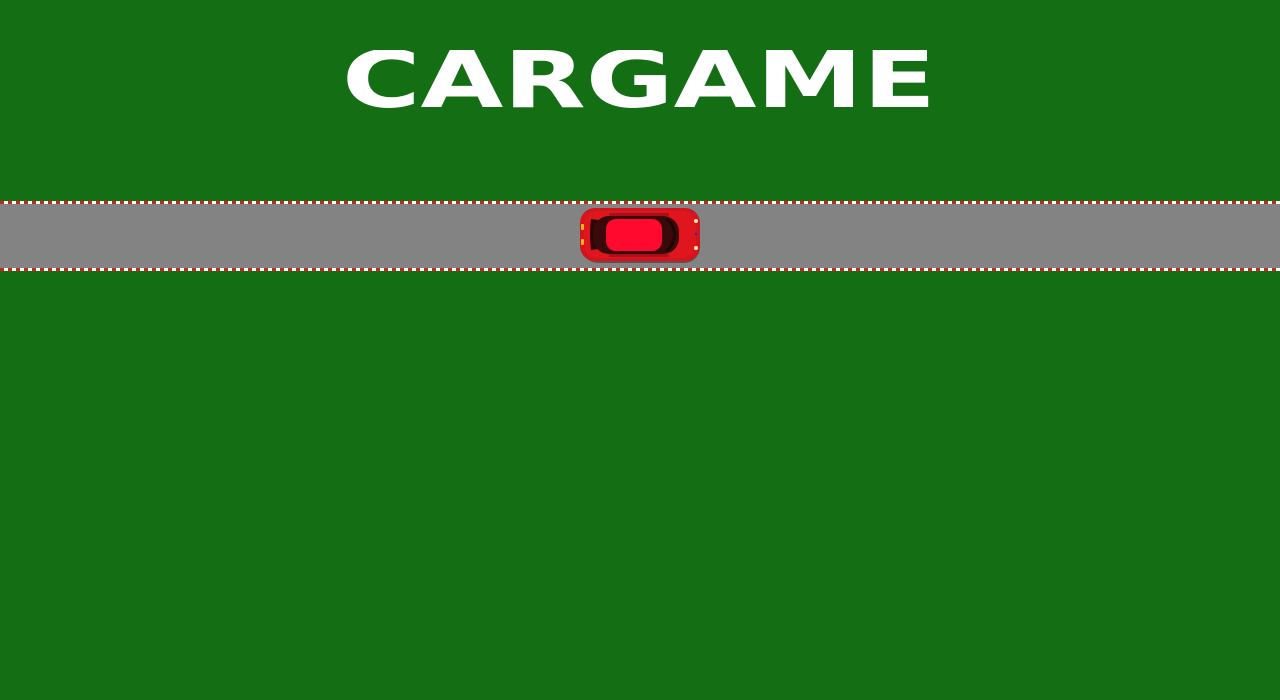 This screenshot has width=1280, height=700. I want to click on road-curb-bottom, so click(640, 269).